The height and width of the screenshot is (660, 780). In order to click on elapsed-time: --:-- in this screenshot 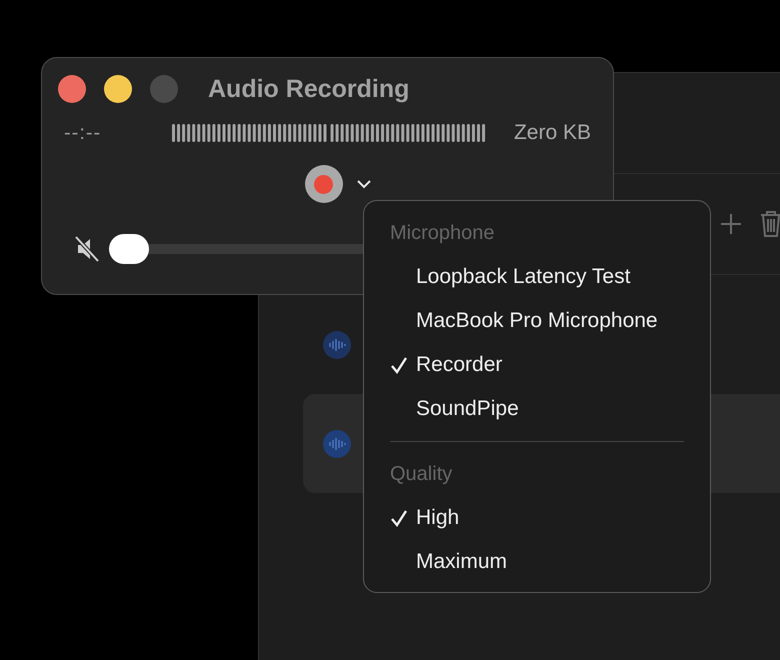, I will do `click(83, 133)`.